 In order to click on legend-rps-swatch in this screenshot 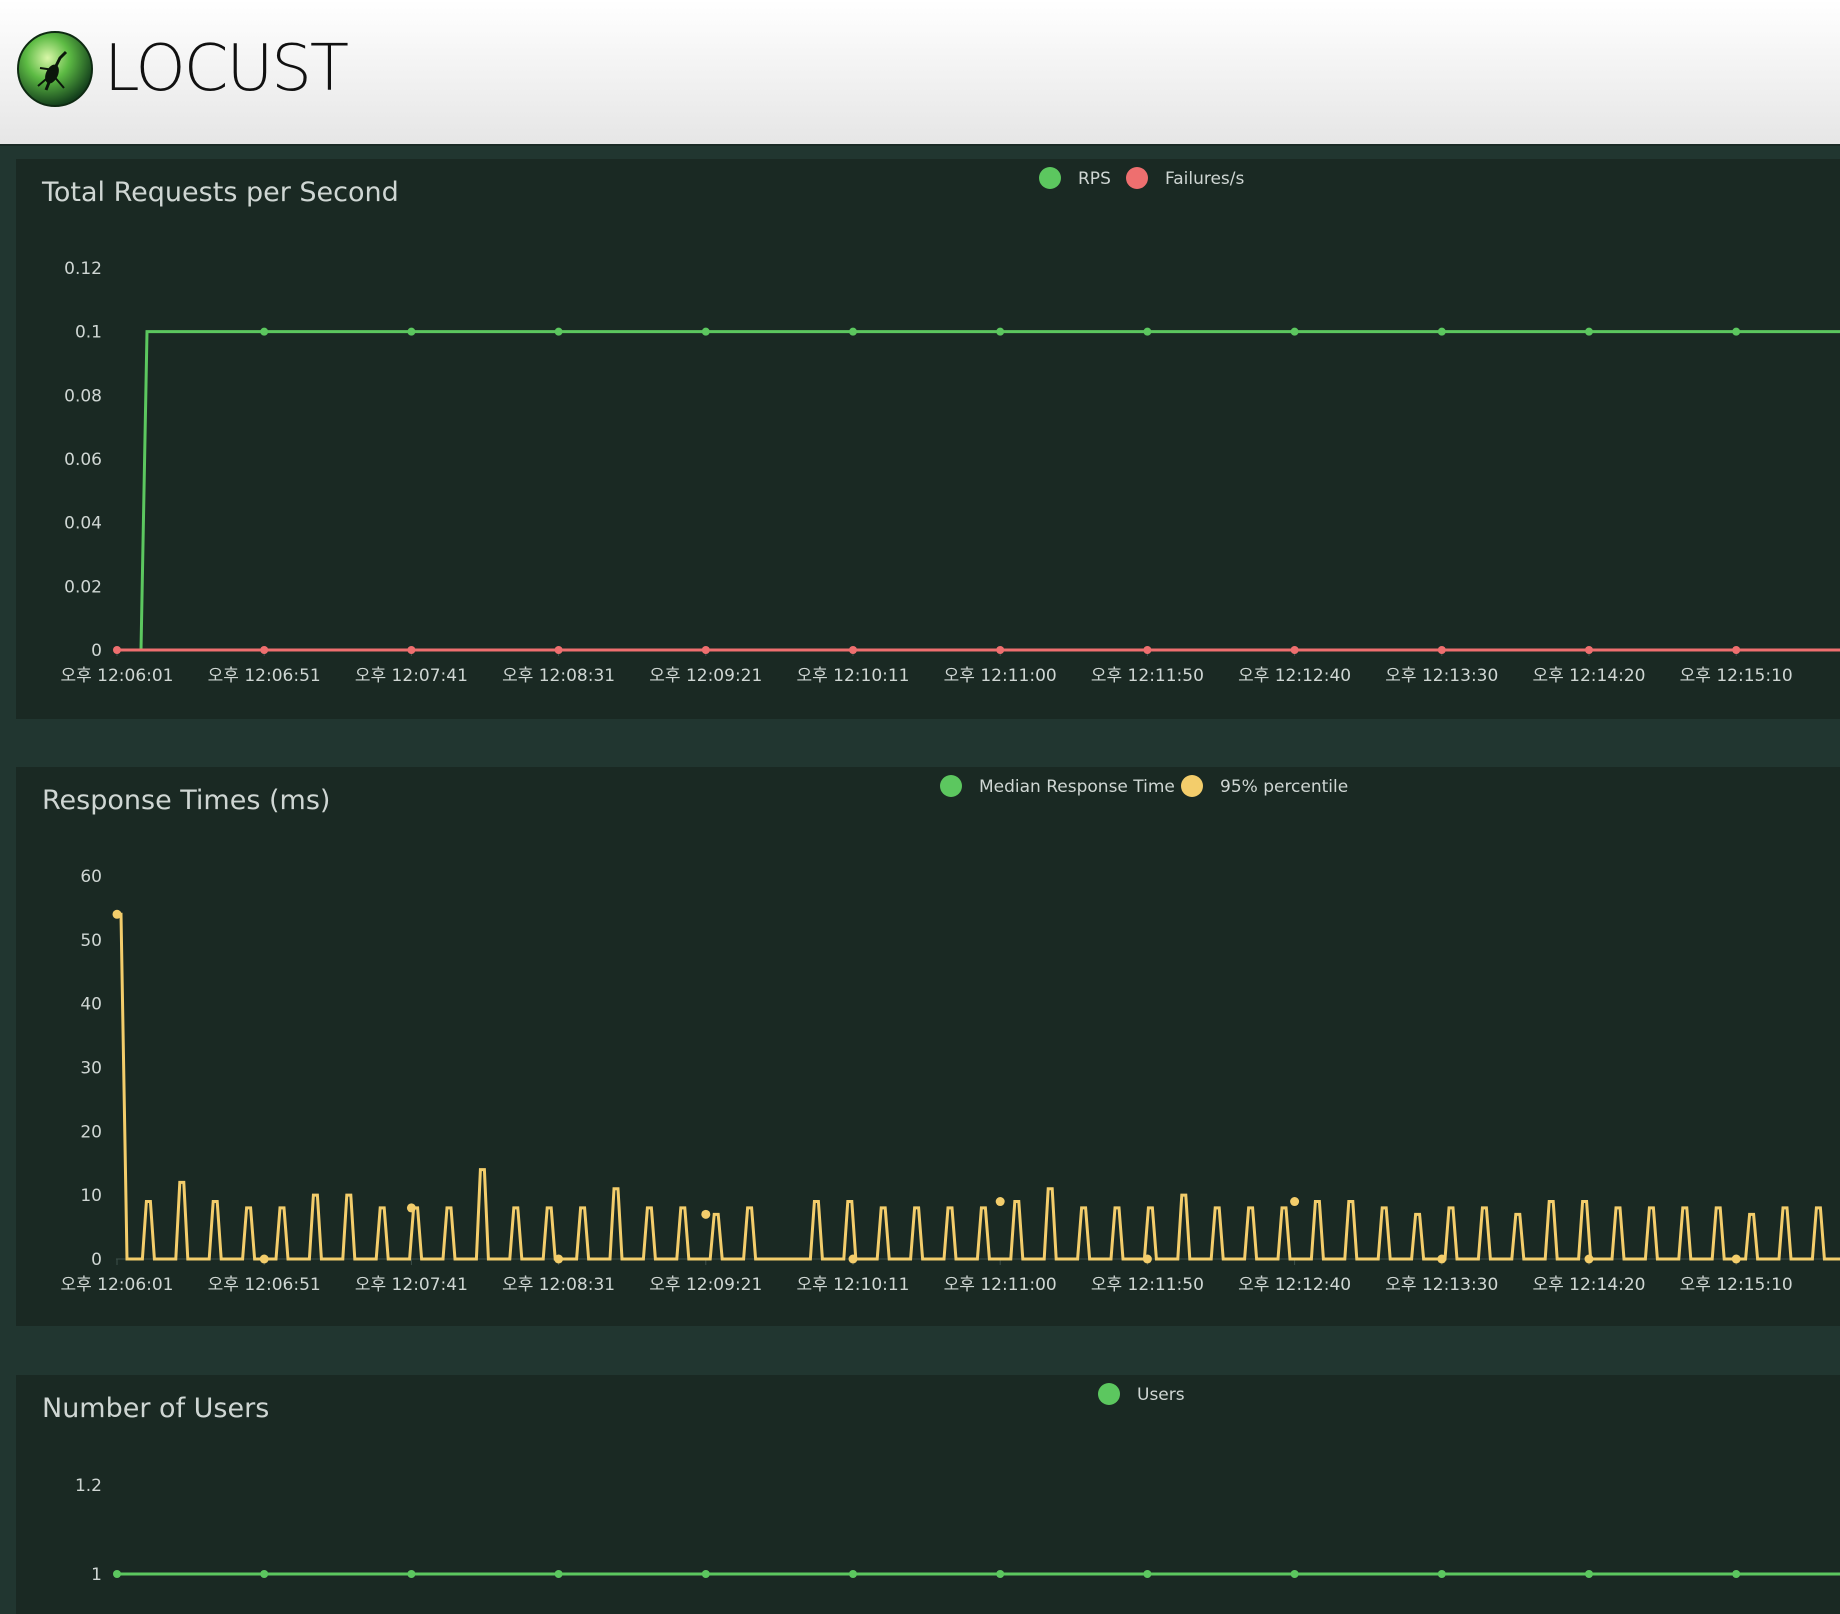, I will do `click(1050, 178)`.